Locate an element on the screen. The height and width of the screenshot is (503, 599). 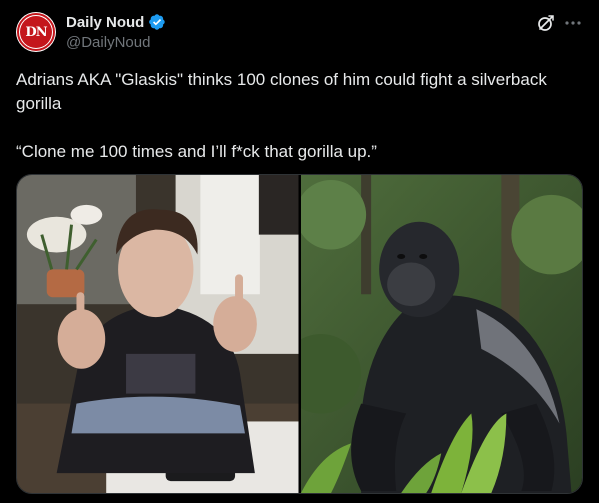
more-options-icon is located at coordinates (573, 23).